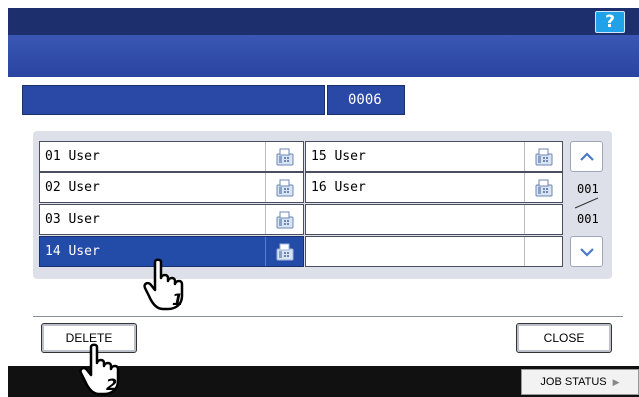  What do you see at coordinates (564, 338) in the screenshot?
I see `close-button: CLOSE` at bounding box center [564, 338].